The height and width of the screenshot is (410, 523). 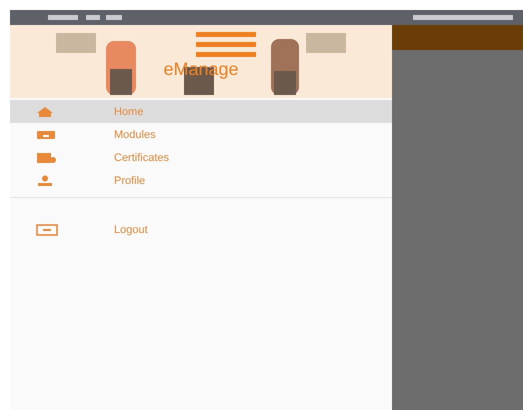 What do you see at coordinates (201, 134) in the screenshot?
I see `drawer-menu-item: Modules` at bounding box center [201, 134].